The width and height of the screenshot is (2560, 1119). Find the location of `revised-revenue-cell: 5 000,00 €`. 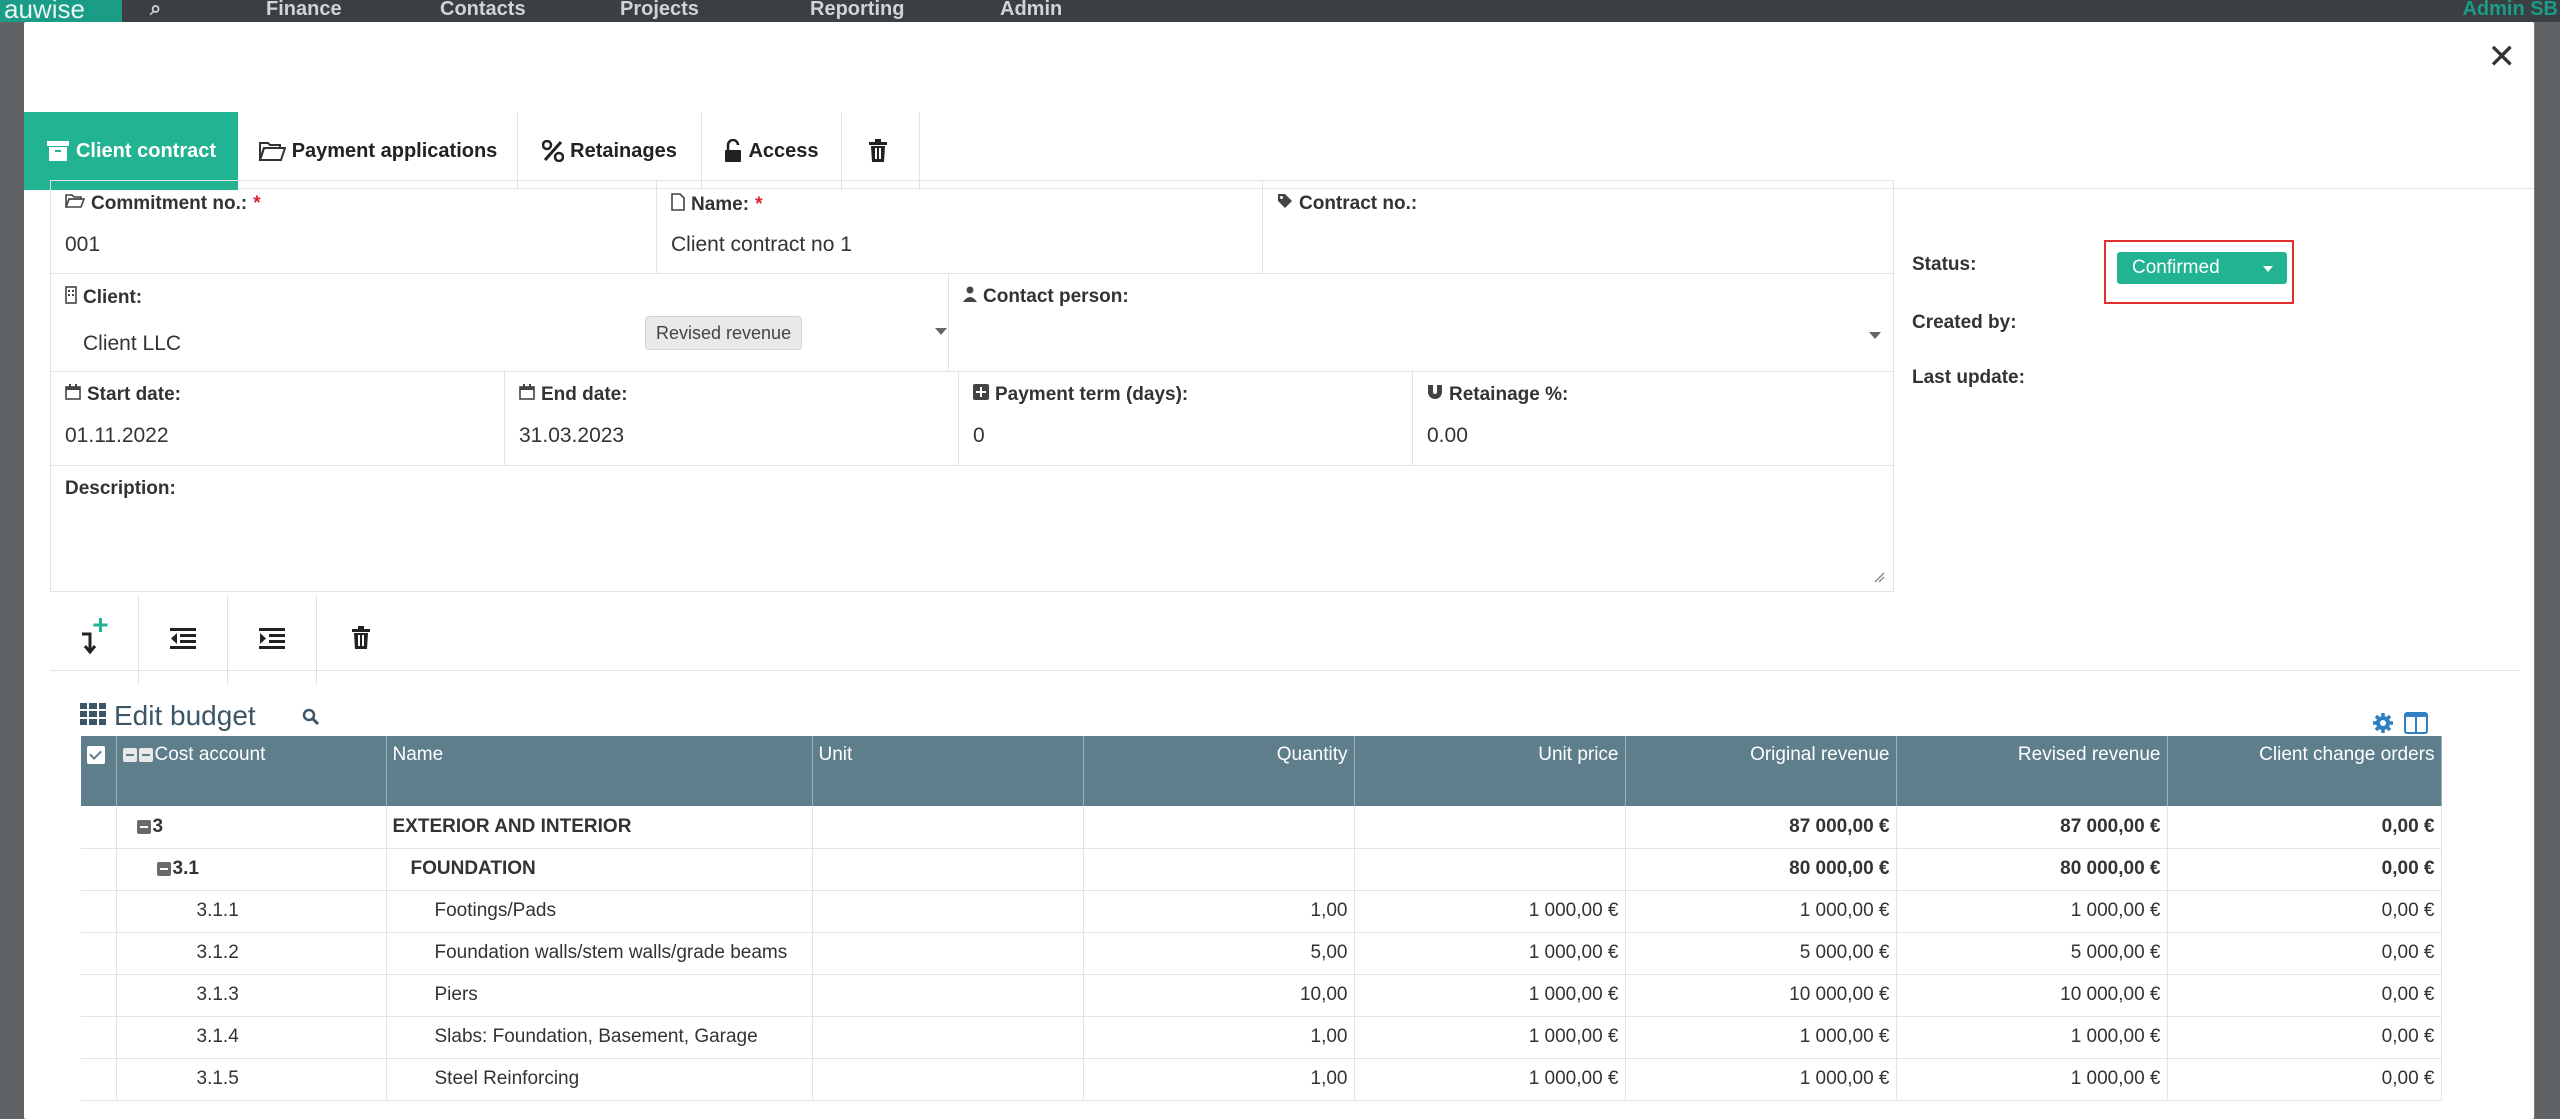

revised-revenue-cell: 5 000,00 € is located at coordinates (2032, 953).